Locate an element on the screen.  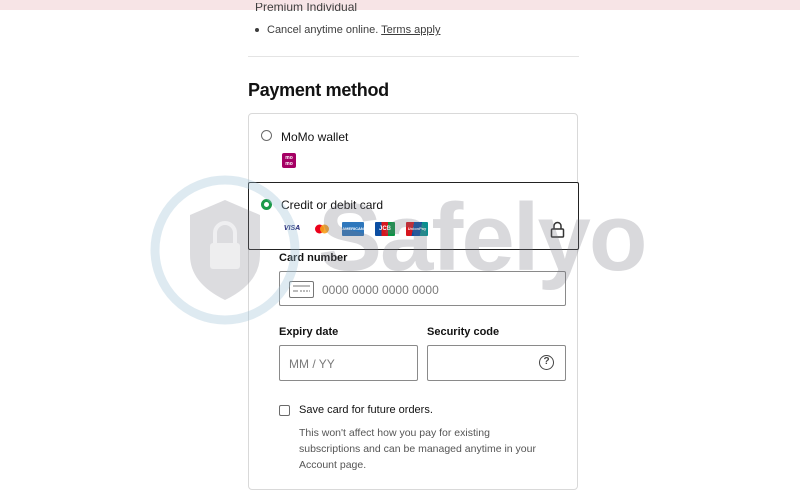
cancel-text: Cancel anytime online. is located at coordinates (323, 30).